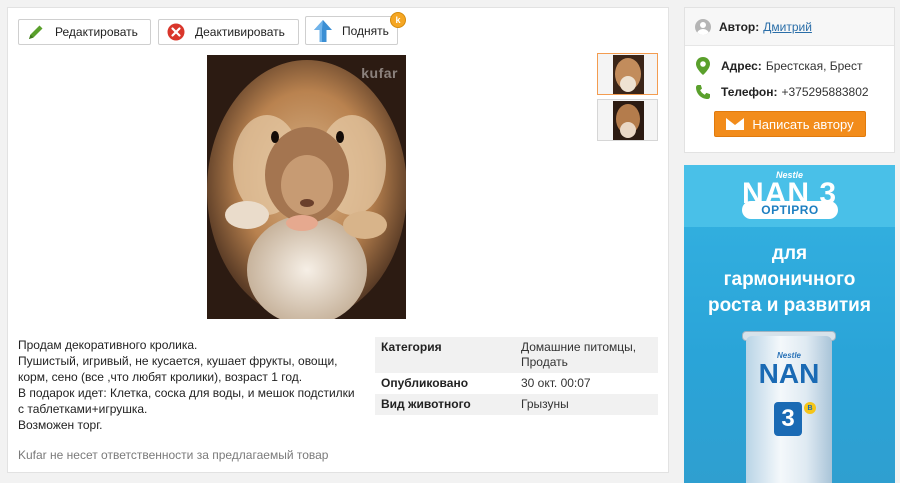 This screenshot has height=483, width=900. What do you see at coordinates (516, 404) in the screenshot?
I see `spec-row: Вид животного Грызуны` at bounding box center [516, 404].